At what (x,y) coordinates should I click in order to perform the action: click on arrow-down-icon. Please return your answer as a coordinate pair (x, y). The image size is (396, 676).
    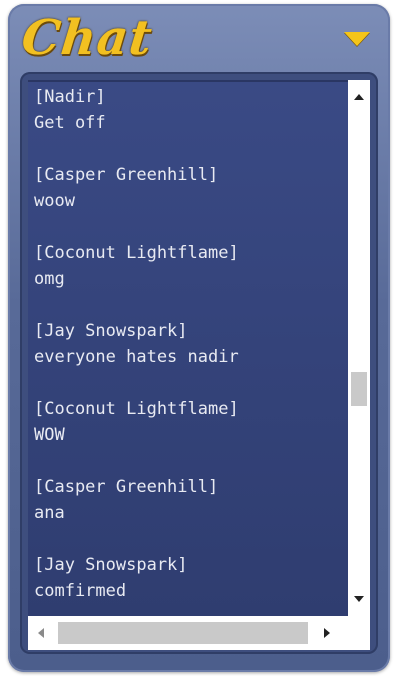
    Looking at the image, I should click on (359, 599).